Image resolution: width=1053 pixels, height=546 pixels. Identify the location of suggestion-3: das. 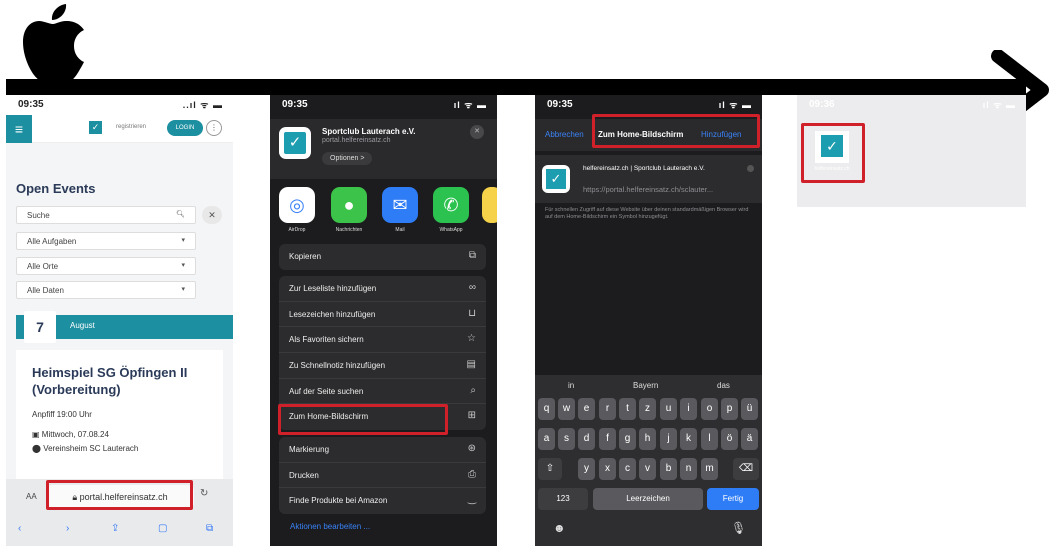
(723, 385).